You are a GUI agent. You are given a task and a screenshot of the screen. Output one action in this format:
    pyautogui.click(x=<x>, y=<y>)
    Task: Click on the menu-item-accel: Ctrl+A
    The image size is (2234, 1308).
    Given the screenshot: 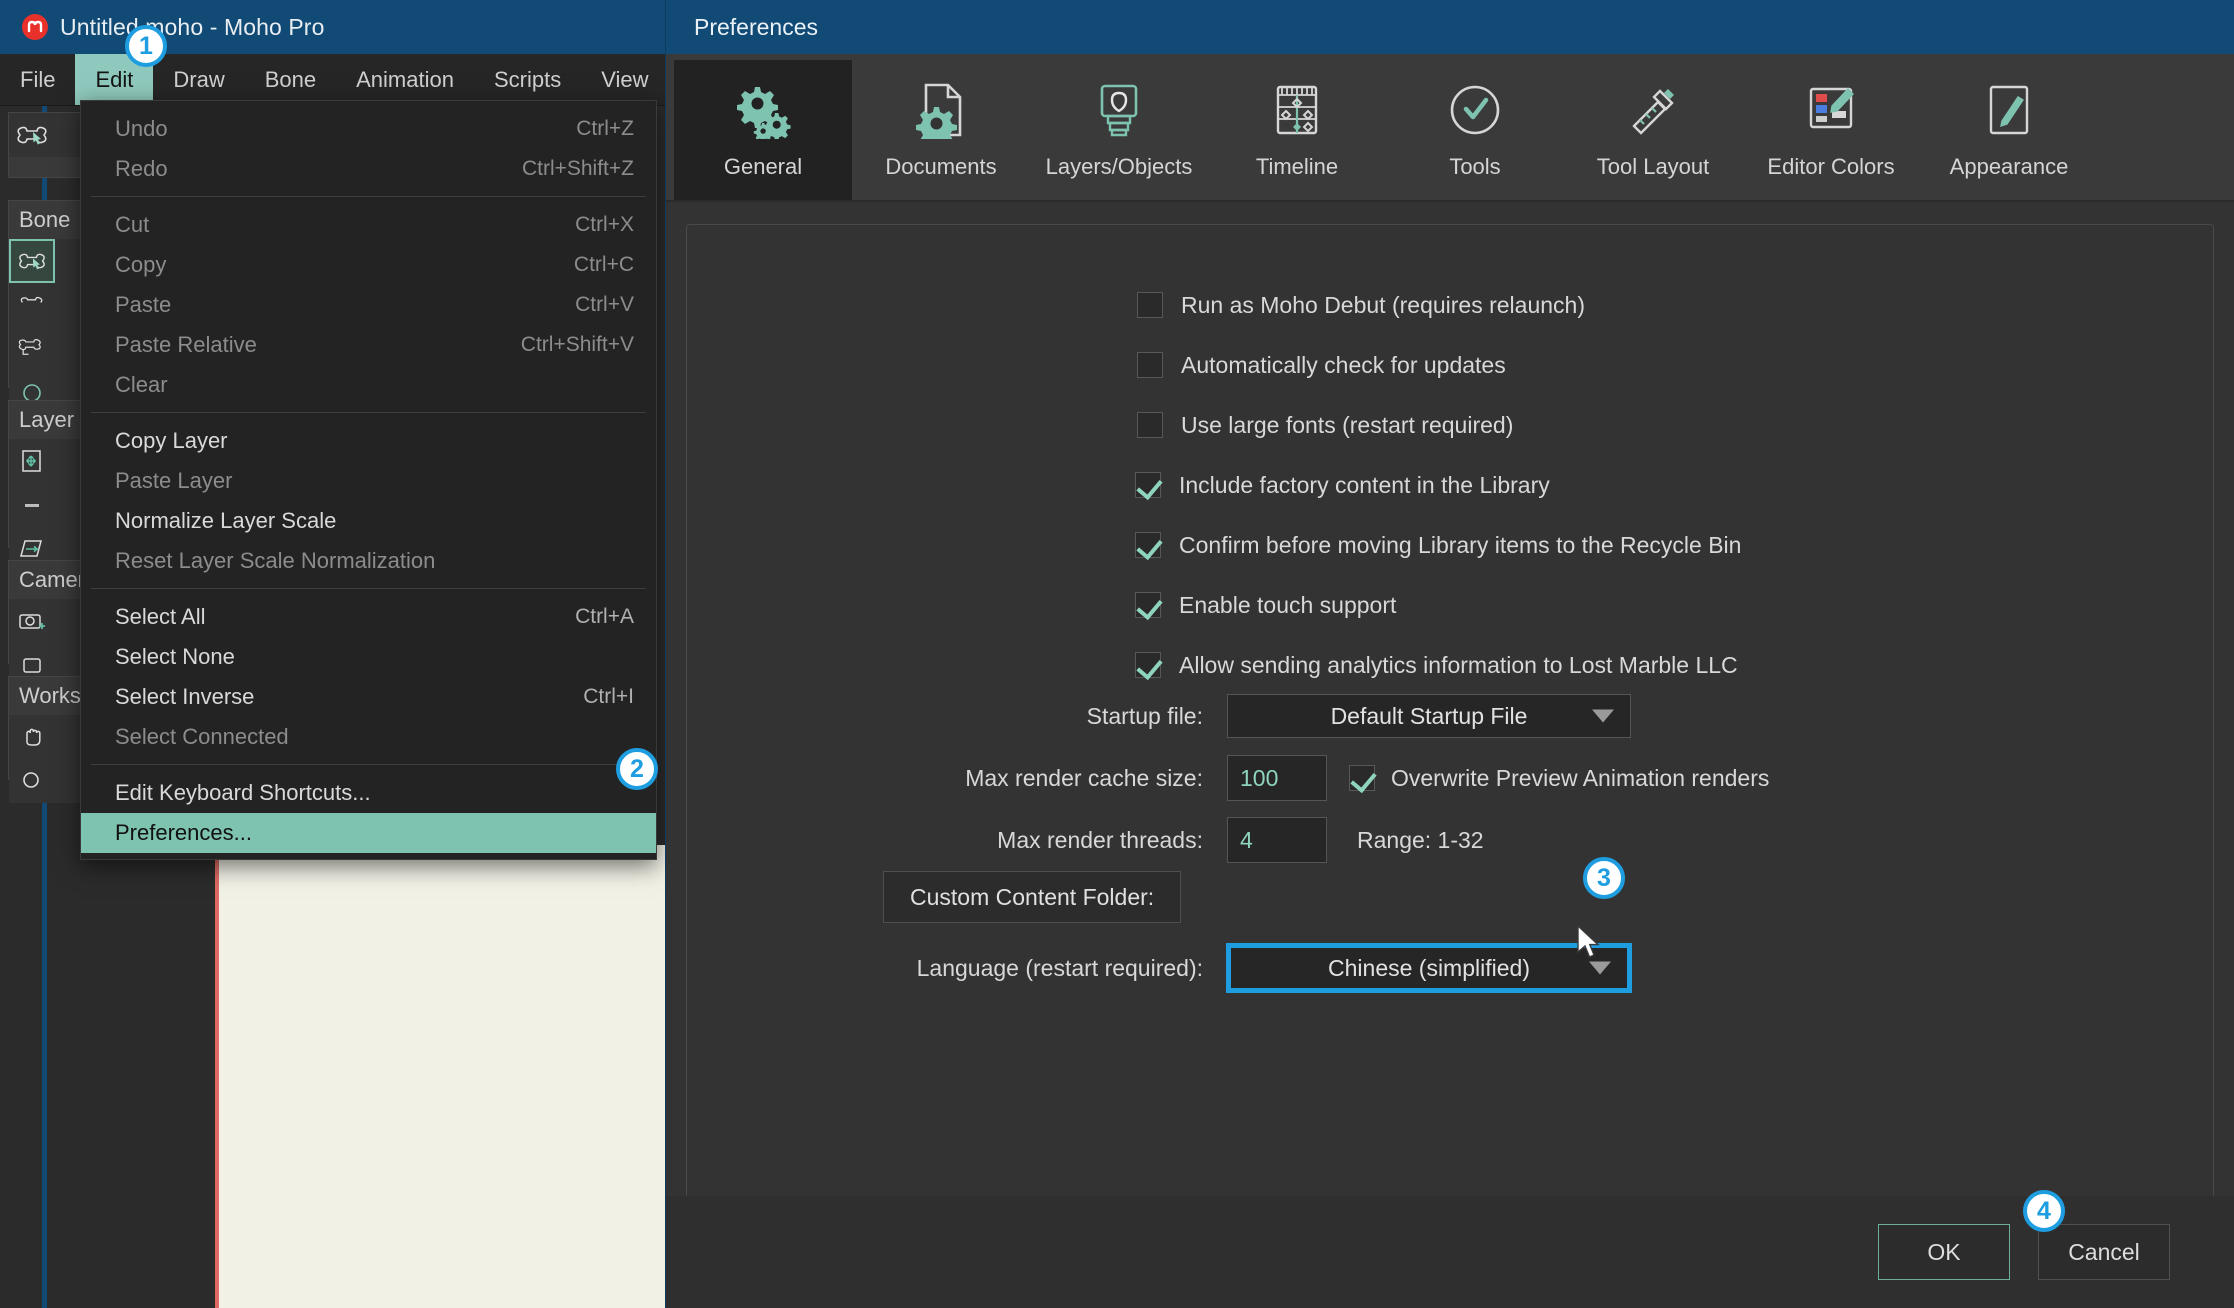 What is the action you would take?
    pyautogui.click(x=604, y=616)
    